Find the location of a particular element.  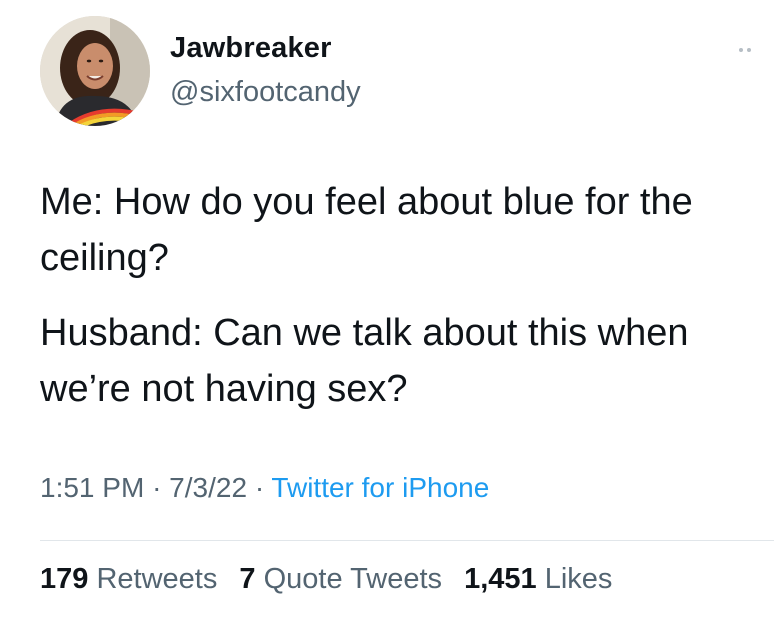

tweet-source-link: Twitter for iPhone is located at coordinates (380, 487).